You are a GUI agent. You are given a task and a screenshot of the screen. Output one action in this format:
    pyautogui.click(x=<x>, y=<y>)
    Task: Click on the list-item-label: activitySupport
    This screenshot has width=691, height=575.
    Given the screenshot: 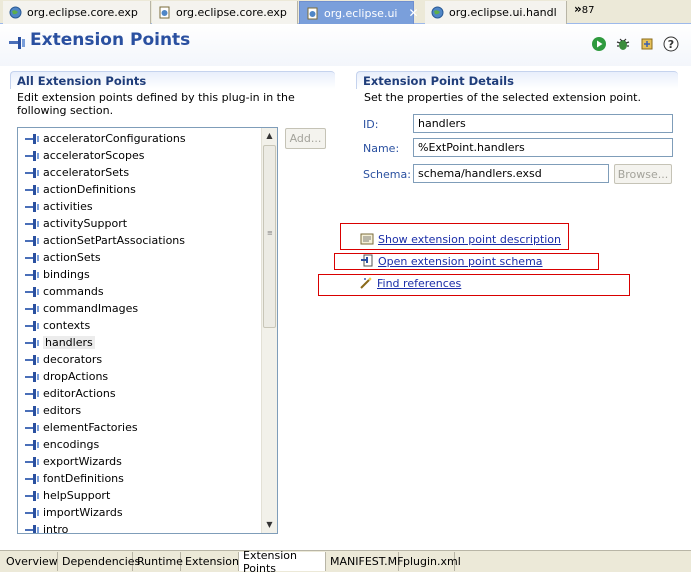 What is the action you would take?
    pyautogui.click(x=85, y=223)
    